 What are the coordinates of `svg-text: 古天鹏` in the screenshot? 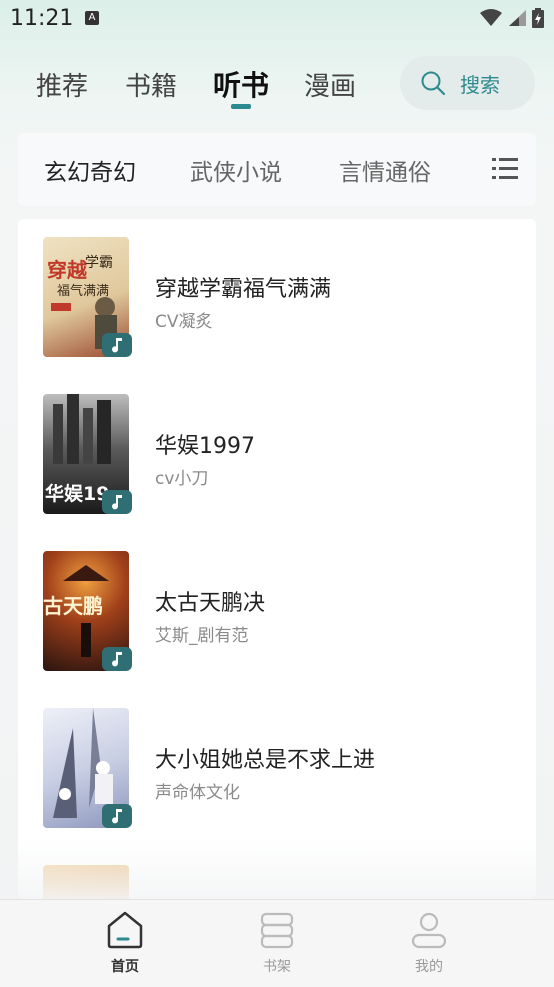 It's located at (73, 606).